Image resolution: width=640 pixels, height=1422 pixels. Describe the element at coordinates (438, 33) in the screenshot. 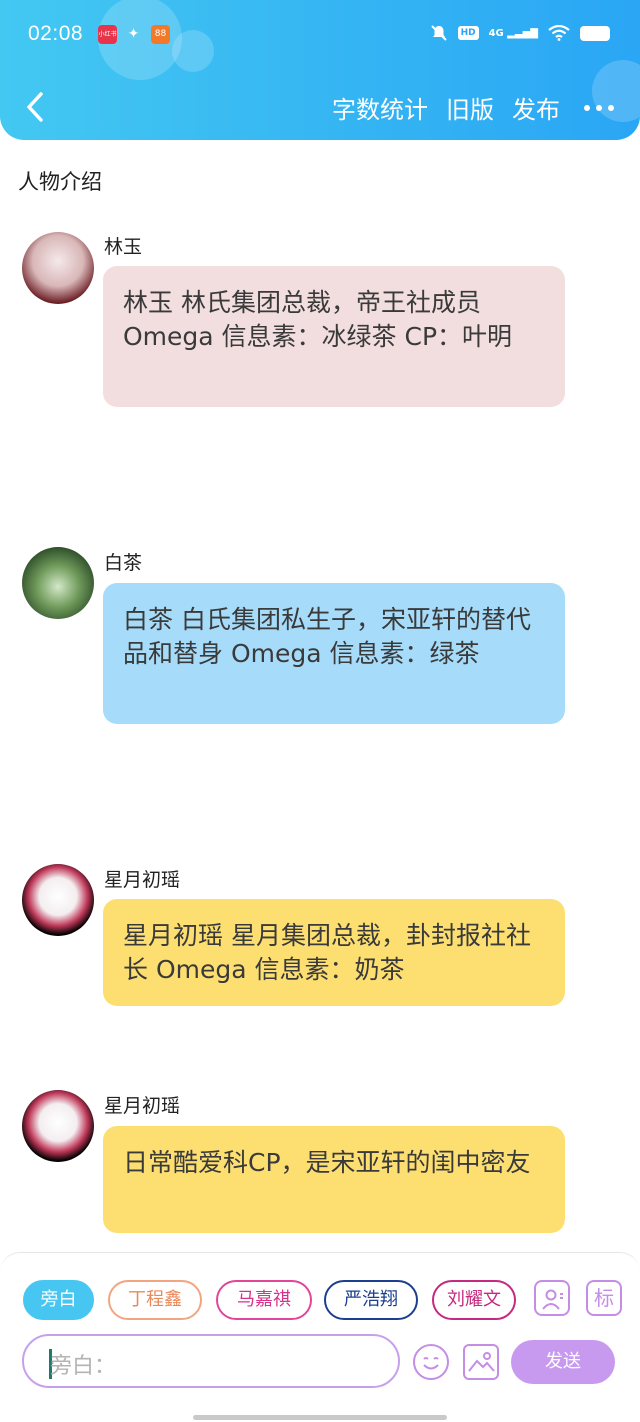

I see `mute-bell-icon` at that location.